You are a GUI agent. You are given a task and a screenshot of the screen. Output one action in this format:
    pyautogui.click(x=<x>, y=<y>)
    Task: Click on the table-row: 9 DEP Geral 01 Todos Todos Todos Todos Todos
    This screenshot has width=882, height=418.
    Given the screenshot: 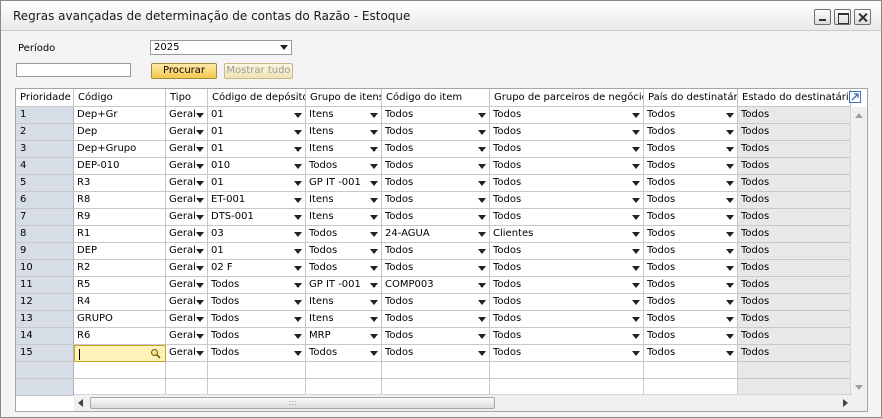 What is the action you would take?
    pyautogui.click(x=433, y=251)
    